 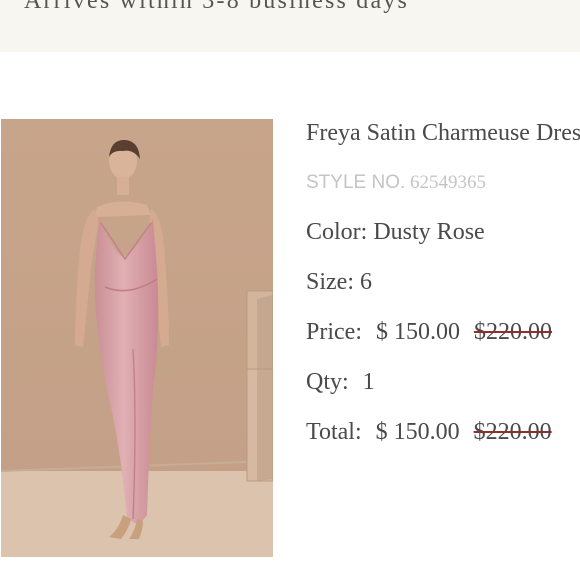 I want to click on qty-line: Qty: 1, so click(x=340, y=382).